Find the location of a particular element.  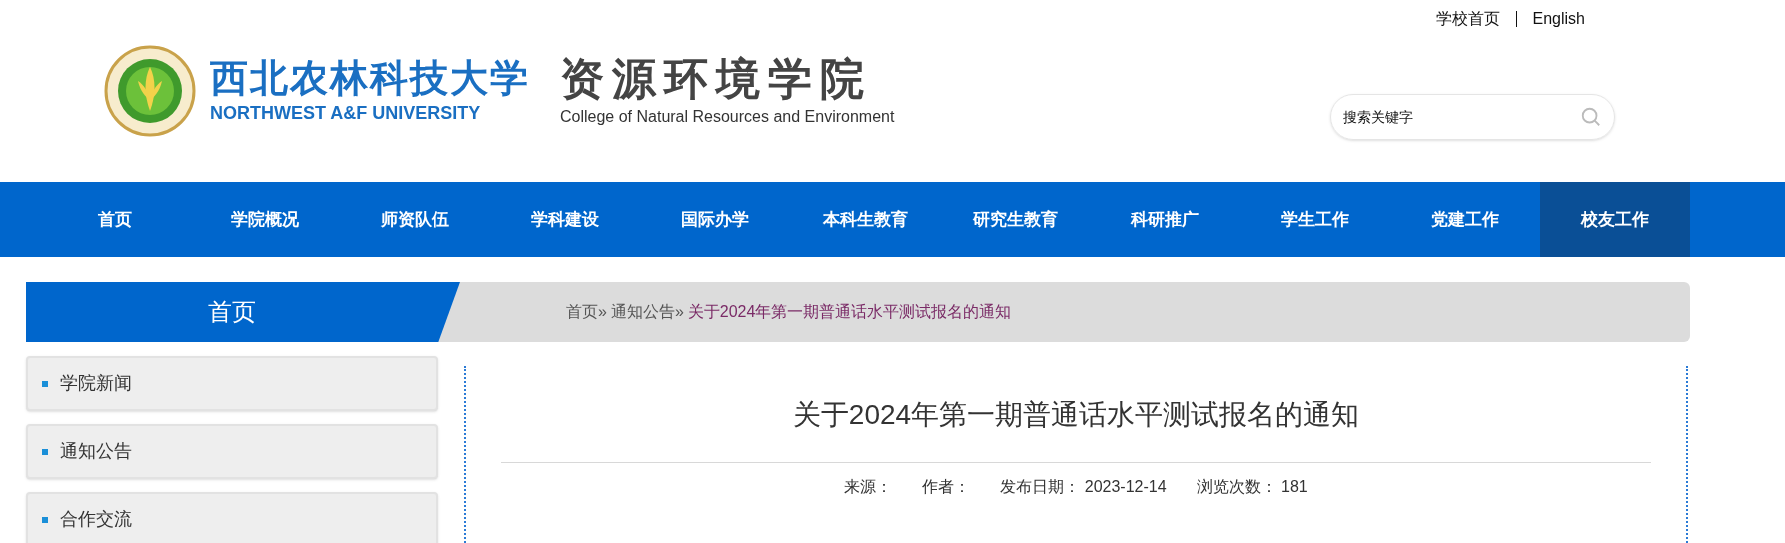

nav-tab: 本科生教育 is located at coordinates (865, 219).